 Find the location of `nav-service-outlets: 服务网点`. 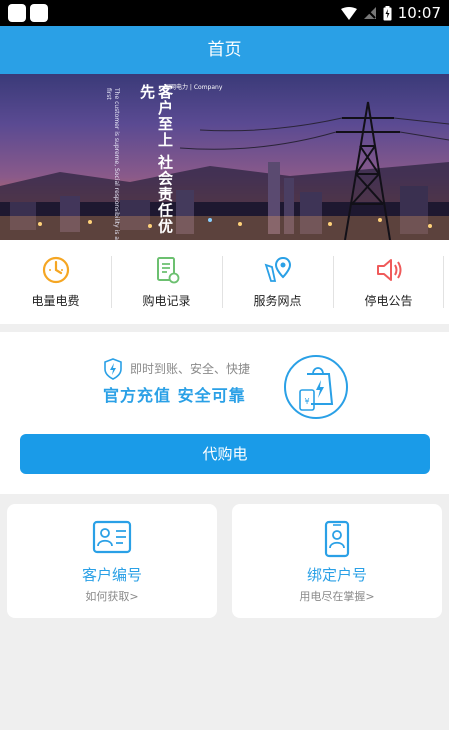

nav-service-outlets: 服务网点 is located at coordinates (277, 282).